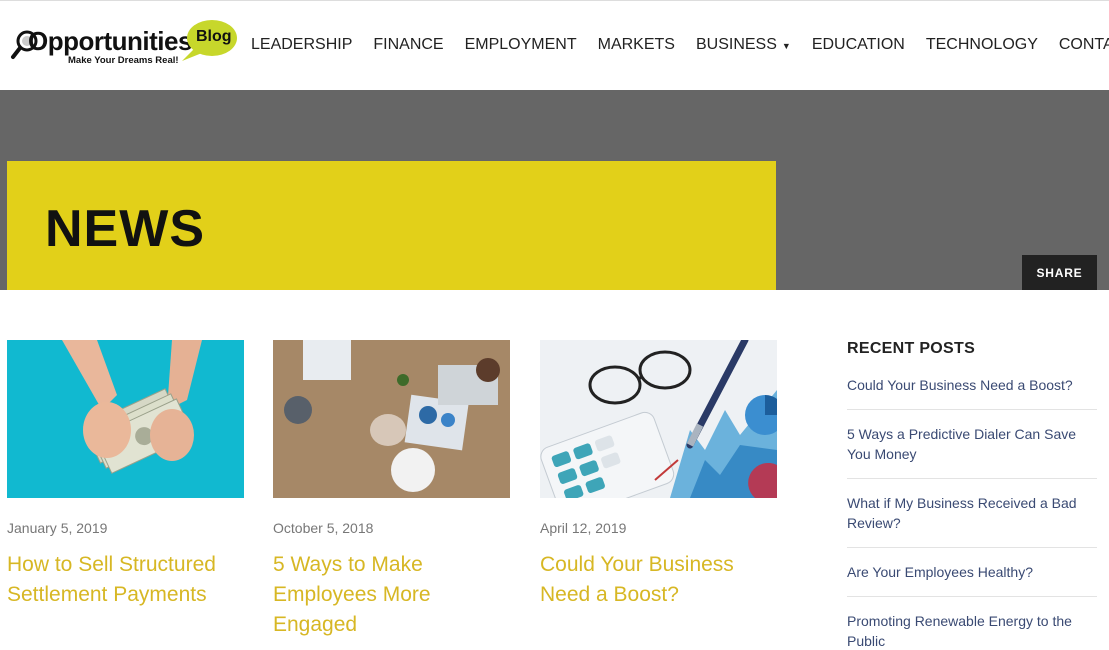 This screenshot has height=650, width=1109. I want to click on nav-item-education: EDUCATION, so click(858, 45).